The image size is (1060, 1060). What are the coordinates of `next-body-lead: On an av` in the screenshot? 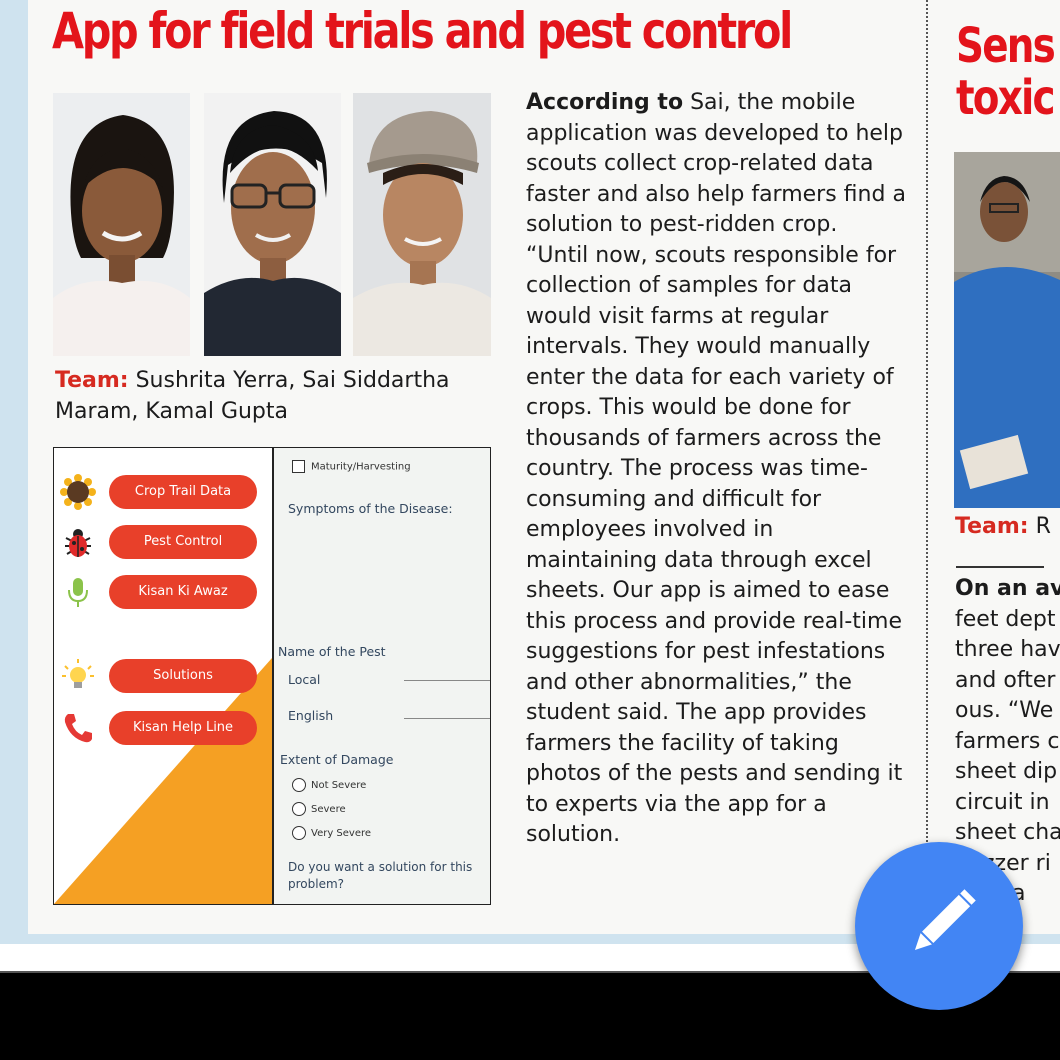 It's located at (1007, 588).